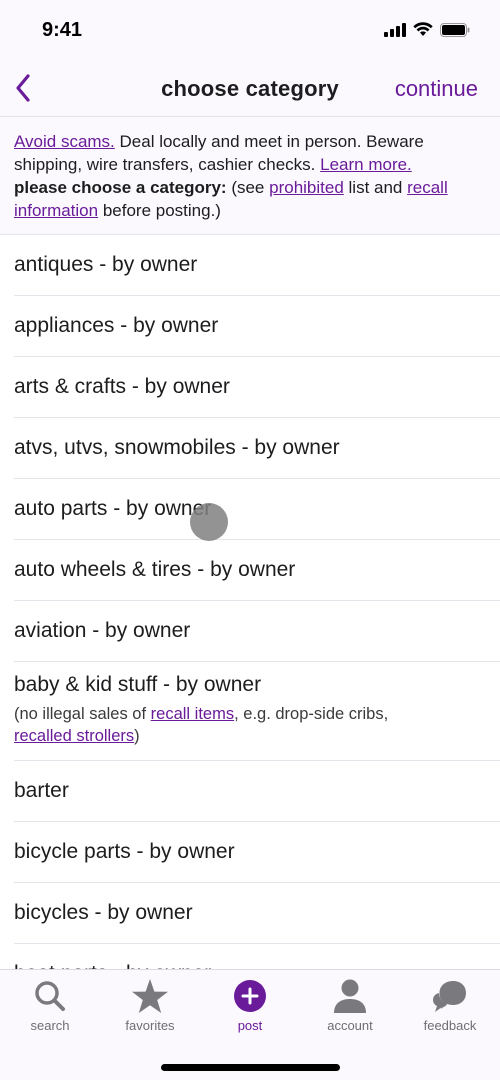 The height and width of the screenshot is (1080, 500). I want to click on category-label: antiques - by owner, so click(106, 264).